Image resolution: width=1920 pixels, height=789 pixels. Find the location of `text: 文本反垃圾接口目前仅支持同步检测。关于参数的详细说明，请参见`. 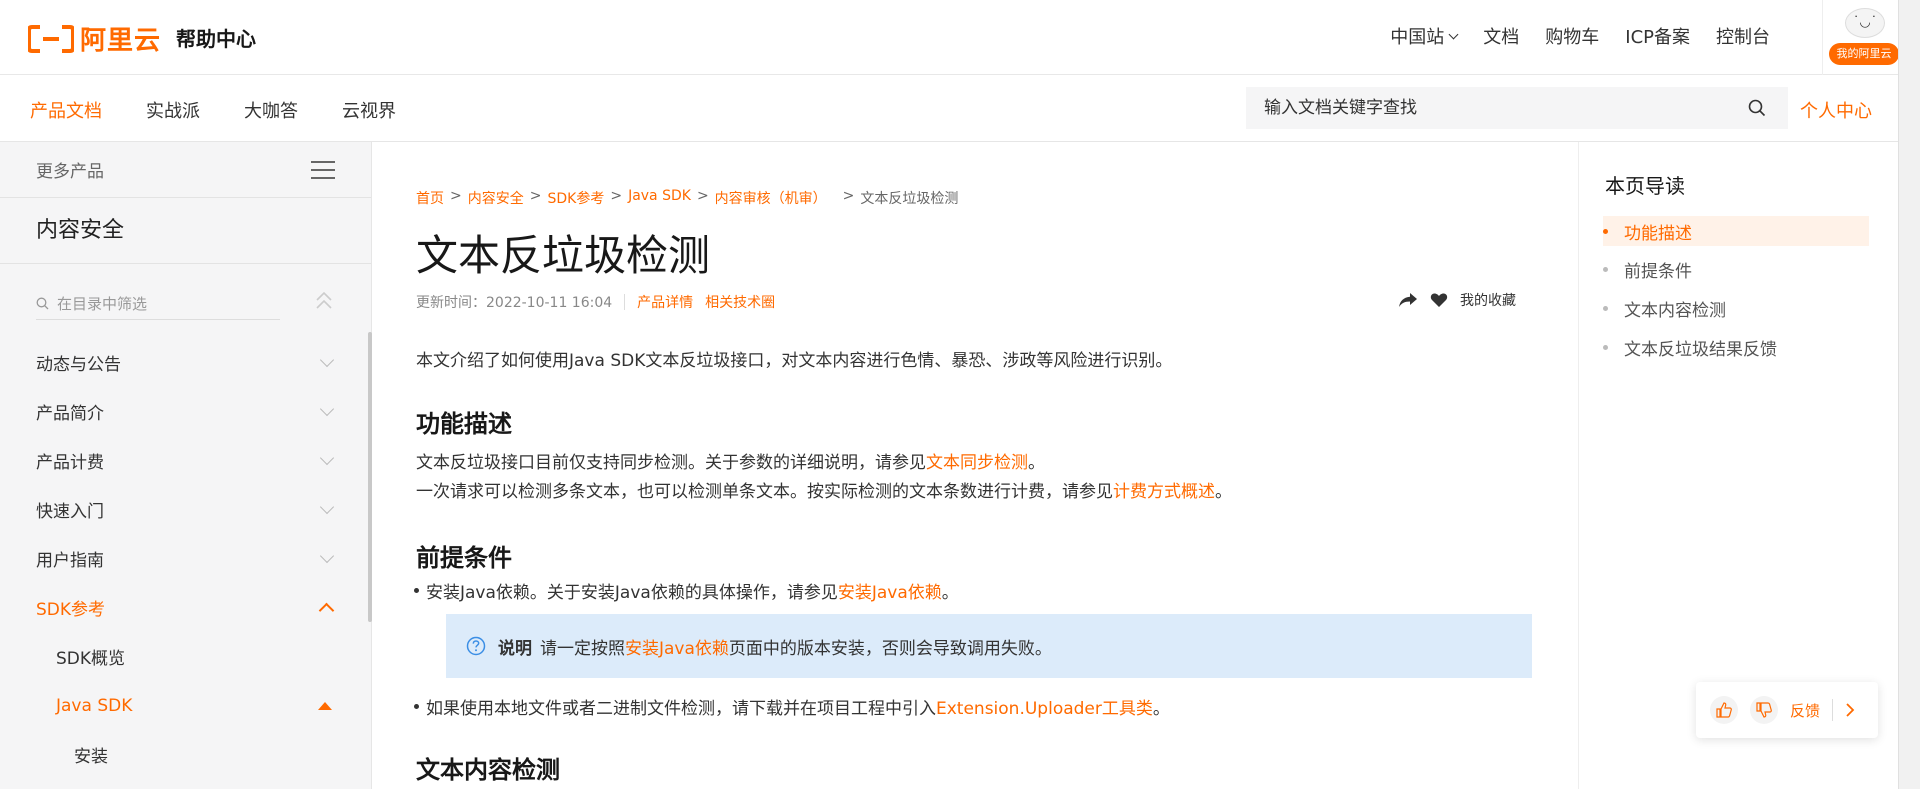

text: 文本反垃圾接口目前仅支持同步检测。关于参数的详细说明，请参见 is located at coordinates (671, 463).